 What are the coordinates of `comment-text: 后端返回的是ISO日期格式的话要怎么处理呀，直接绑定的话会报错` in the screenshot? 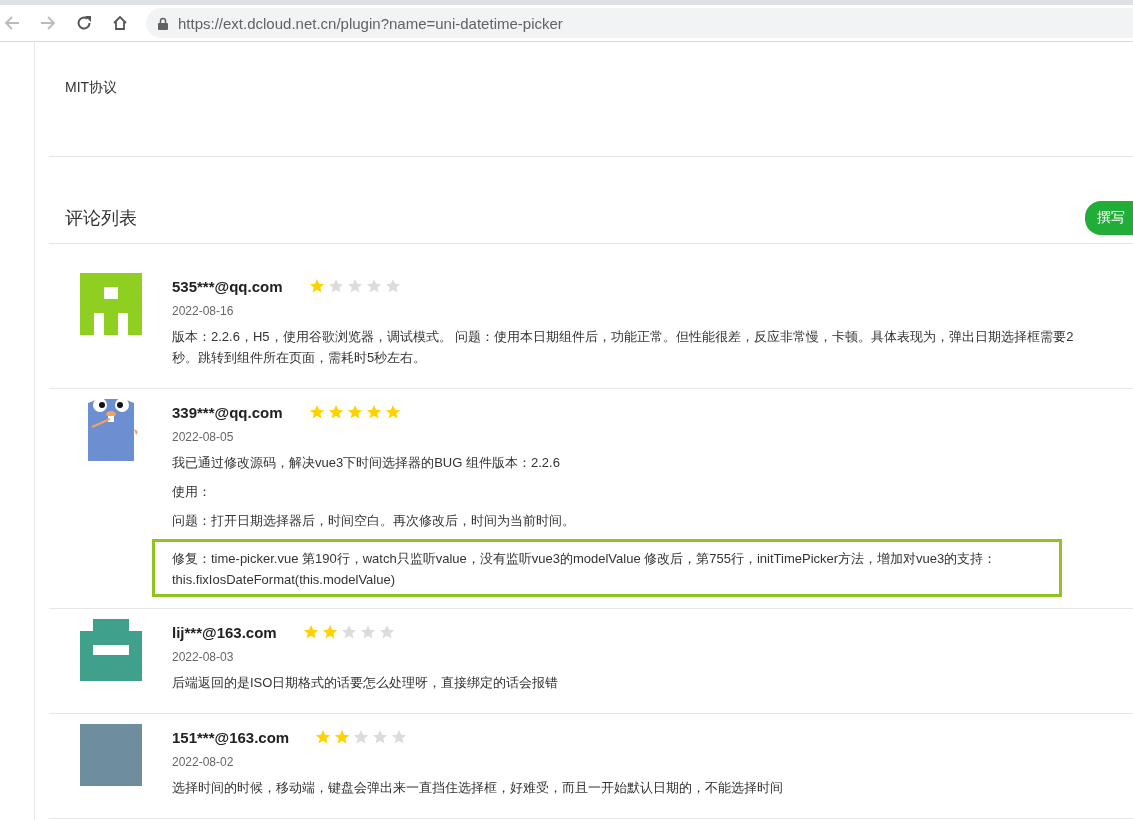 It's located at (366, 683).